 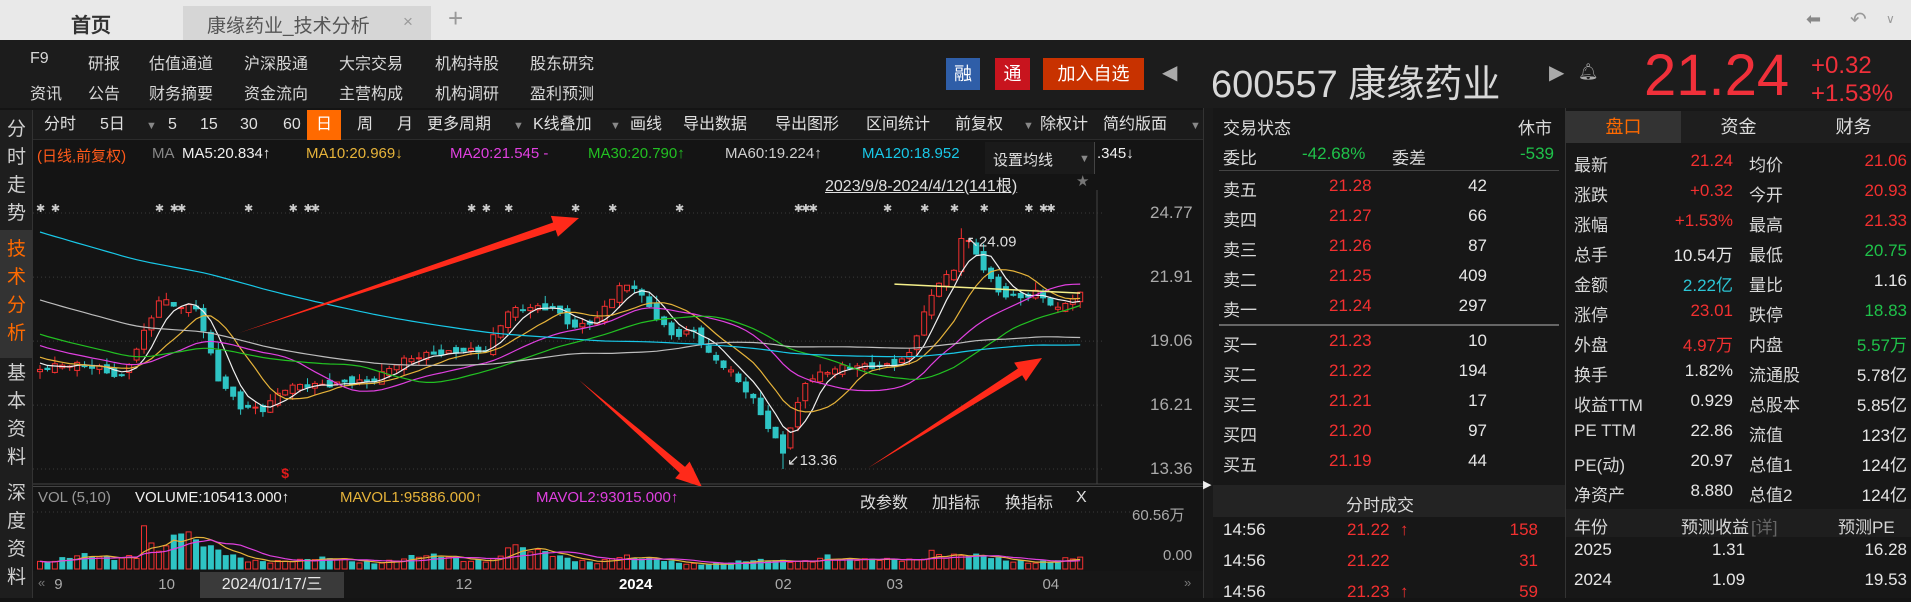 What do you see at coordinates (209, 125) in the screenshot?
I see `toolbar-item: 15` at bounding box center [209, 125].